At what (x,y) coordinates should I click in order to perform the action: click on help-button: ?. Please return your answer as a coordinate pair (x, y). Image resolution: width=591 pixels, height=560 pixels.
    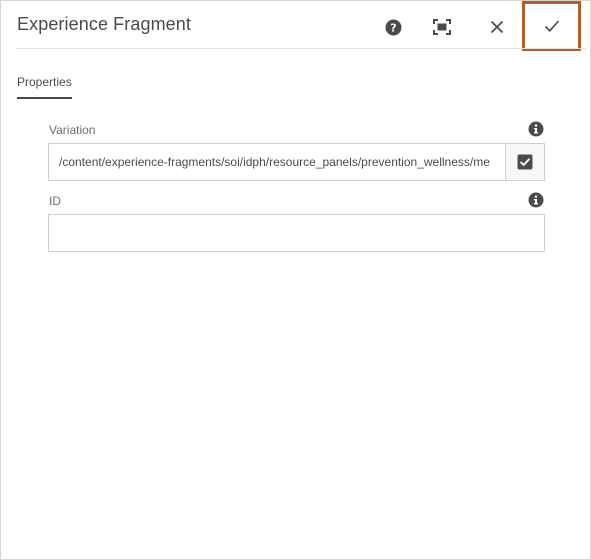
    Looking at the image, I should click on (393, 27).